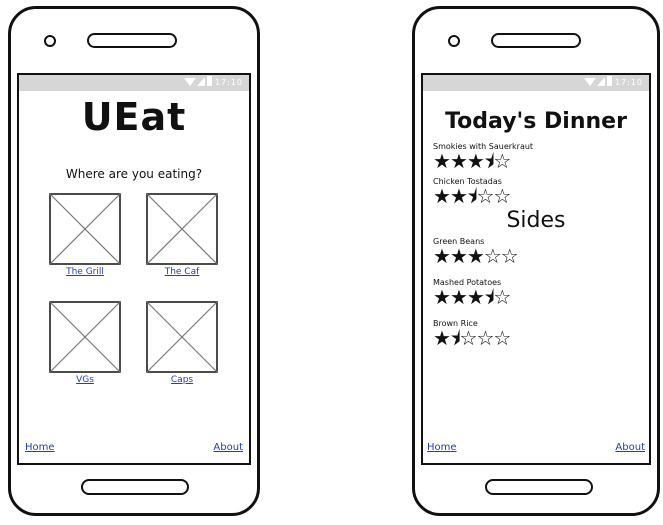  I want to click on question-text: Where are you eating?, so click(134, 174).